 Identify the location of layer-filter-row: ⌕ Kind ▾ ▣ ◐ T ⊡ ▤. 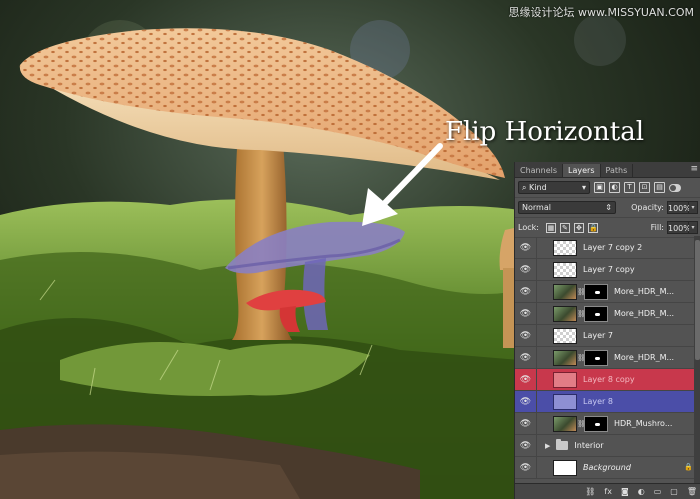
(607, 188).